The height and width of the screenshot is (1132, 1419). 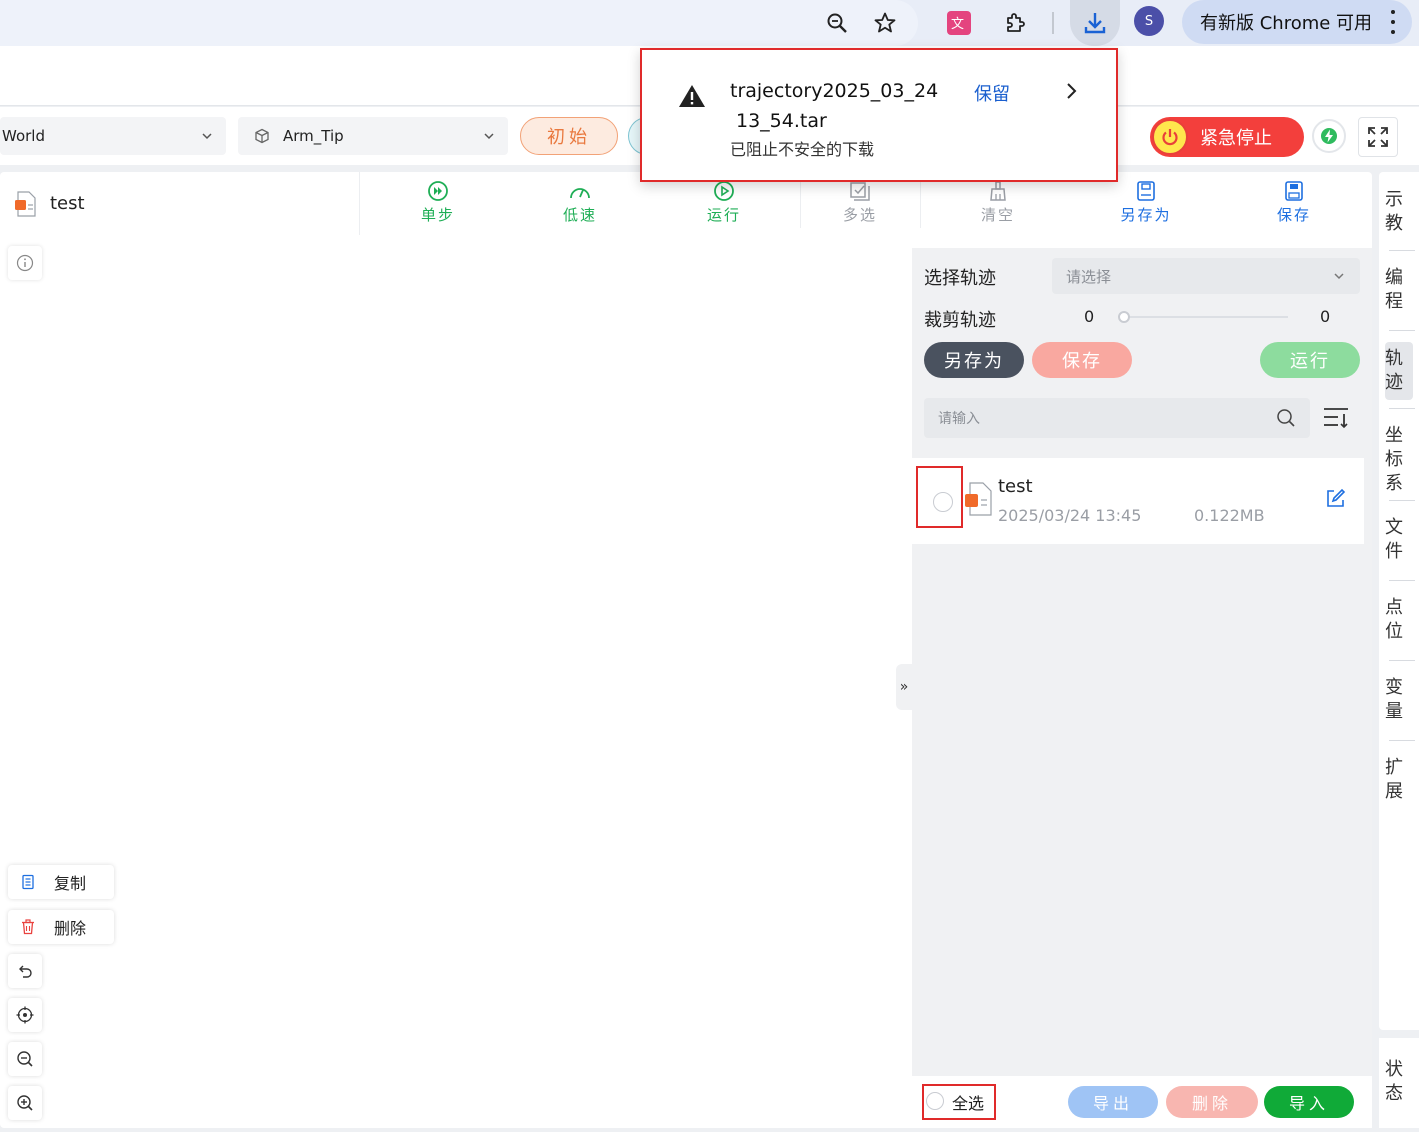 I want to click on search-icon, so click(x=1286, y=418).